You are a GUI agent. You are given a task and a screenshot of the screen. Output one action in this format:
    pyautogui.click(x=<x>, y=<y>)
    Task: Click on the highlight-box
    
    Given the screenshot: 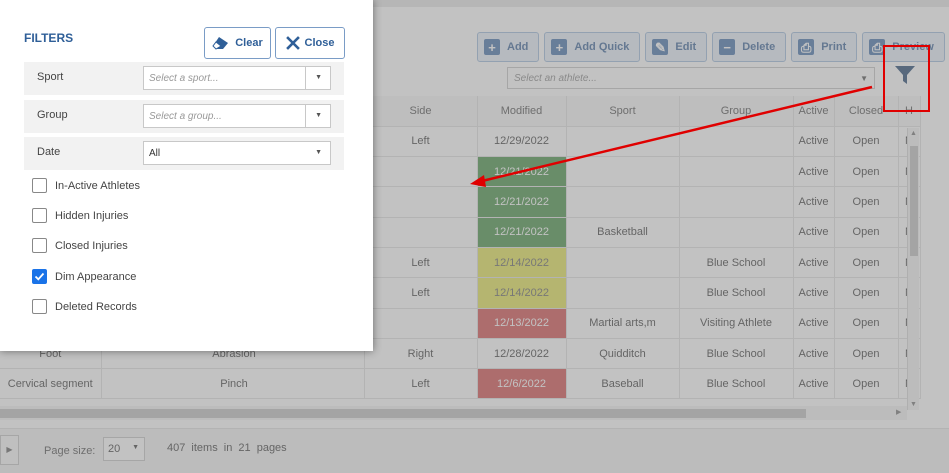 What is the action you would take?
    pyautogui.click(x=906, y=78)
    